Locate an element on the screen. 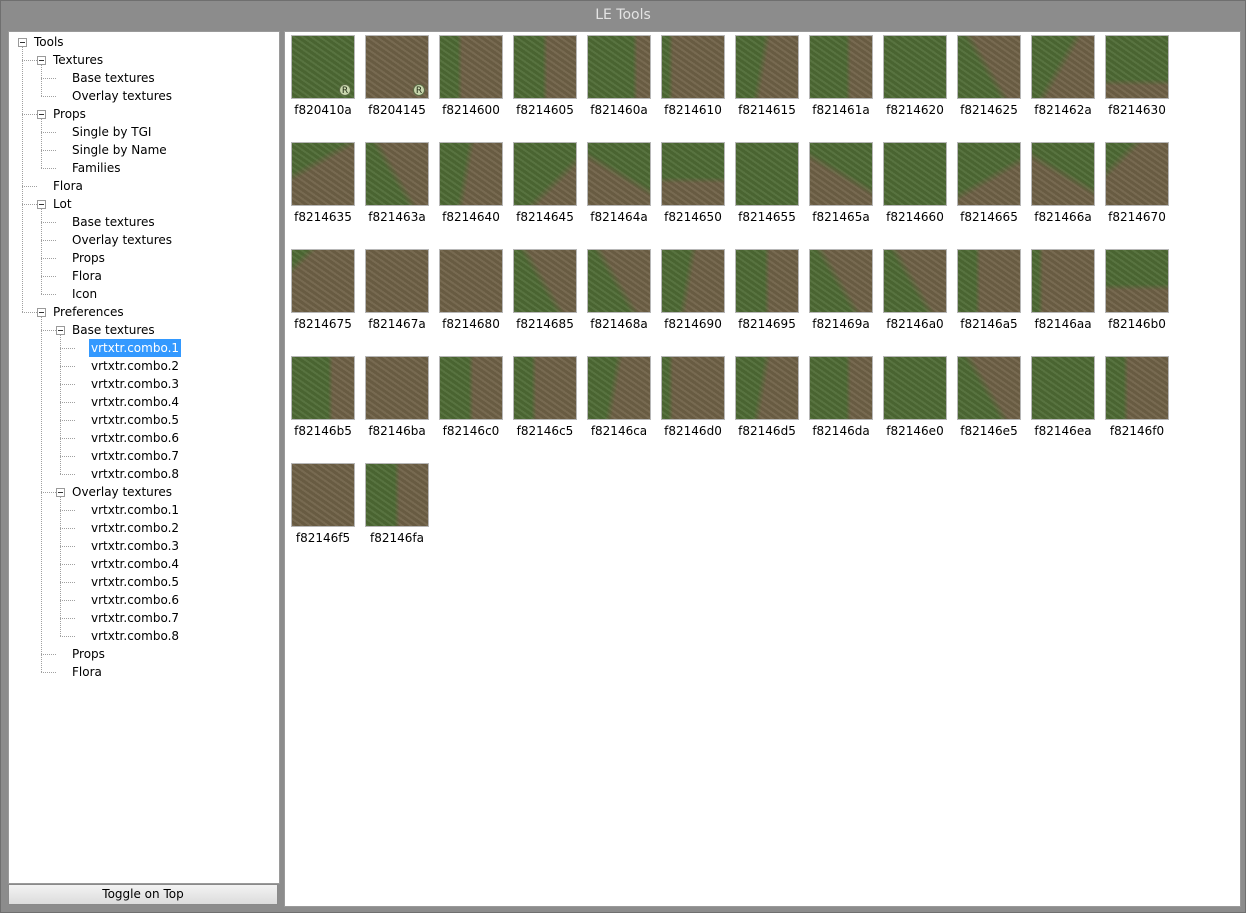  tree-node-textures-base: Base textures is located at coordinates (113, 78).